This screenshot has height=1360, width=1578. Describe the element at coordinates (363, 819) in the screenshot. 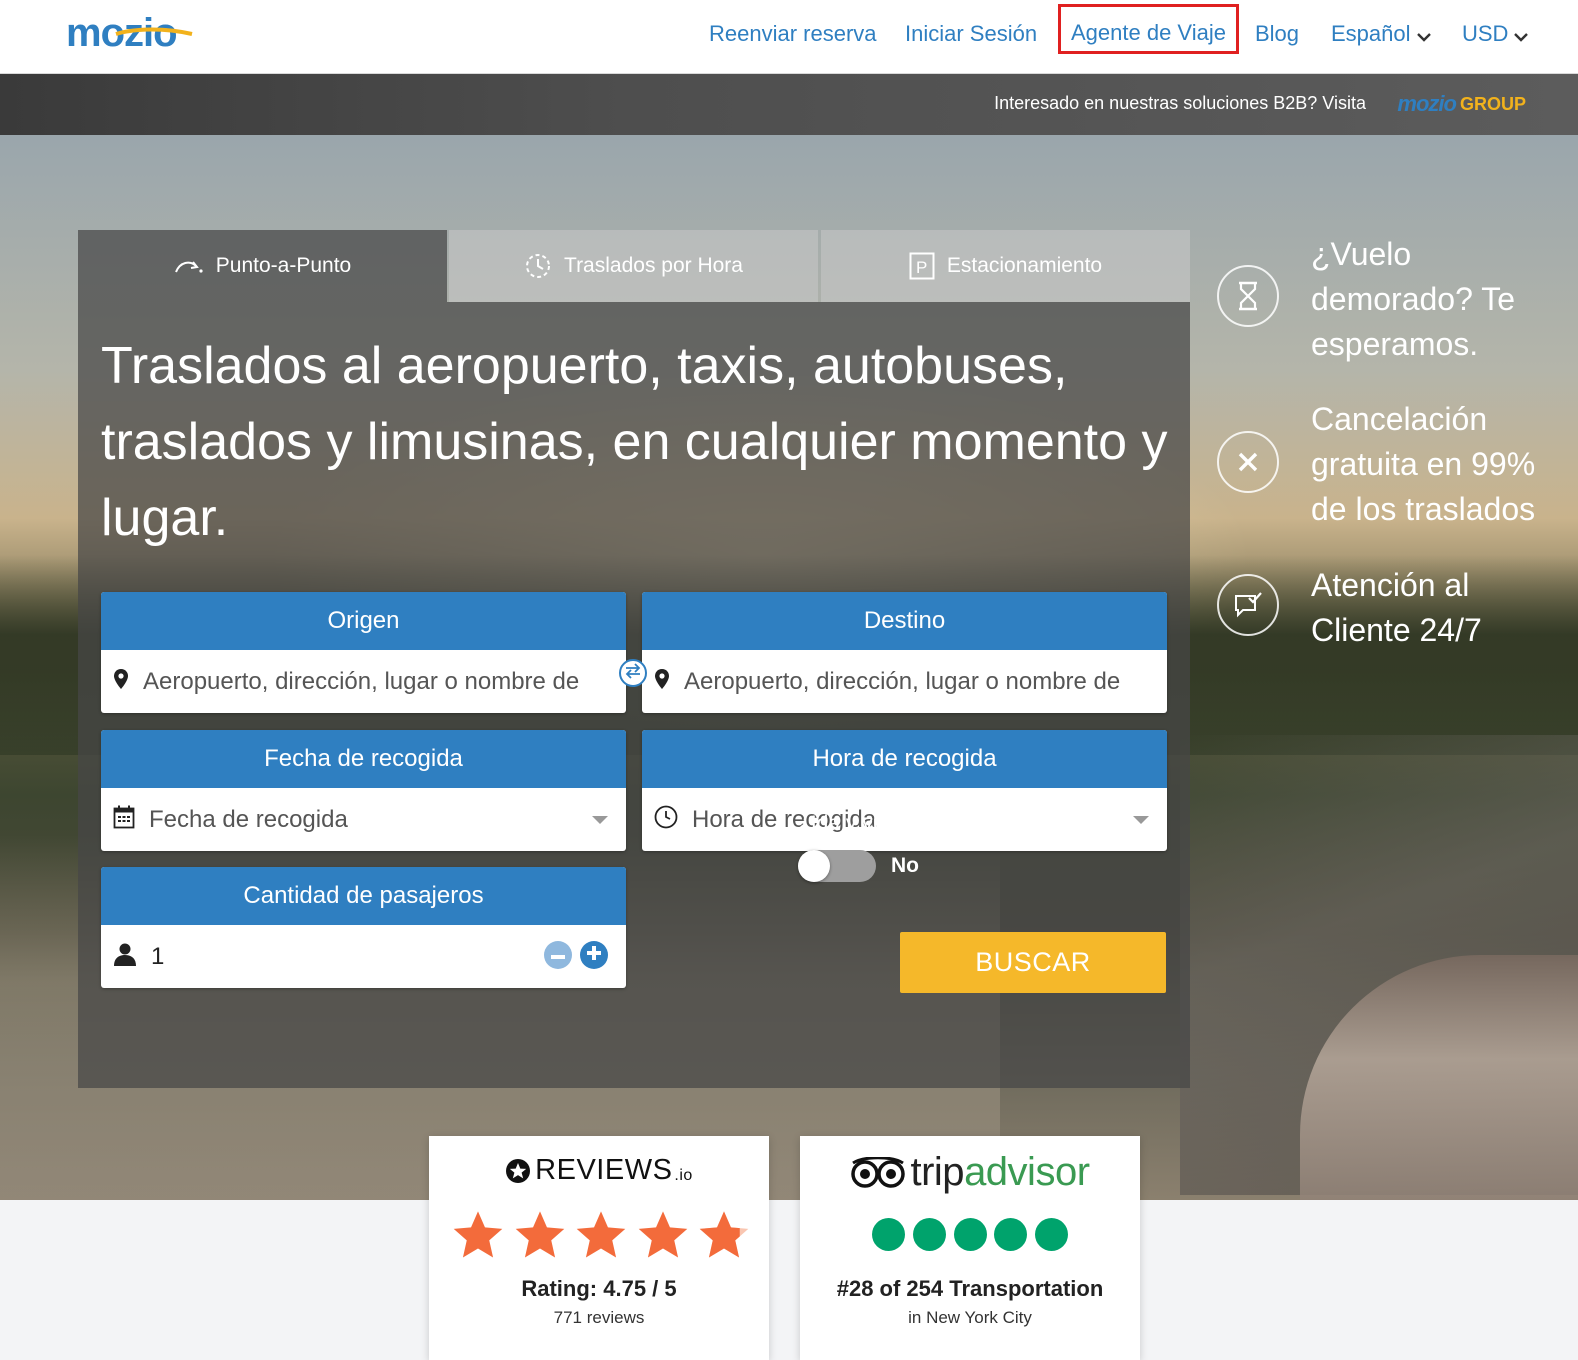

I see `pickup-date-picker: Fecha de recogida` at that location.